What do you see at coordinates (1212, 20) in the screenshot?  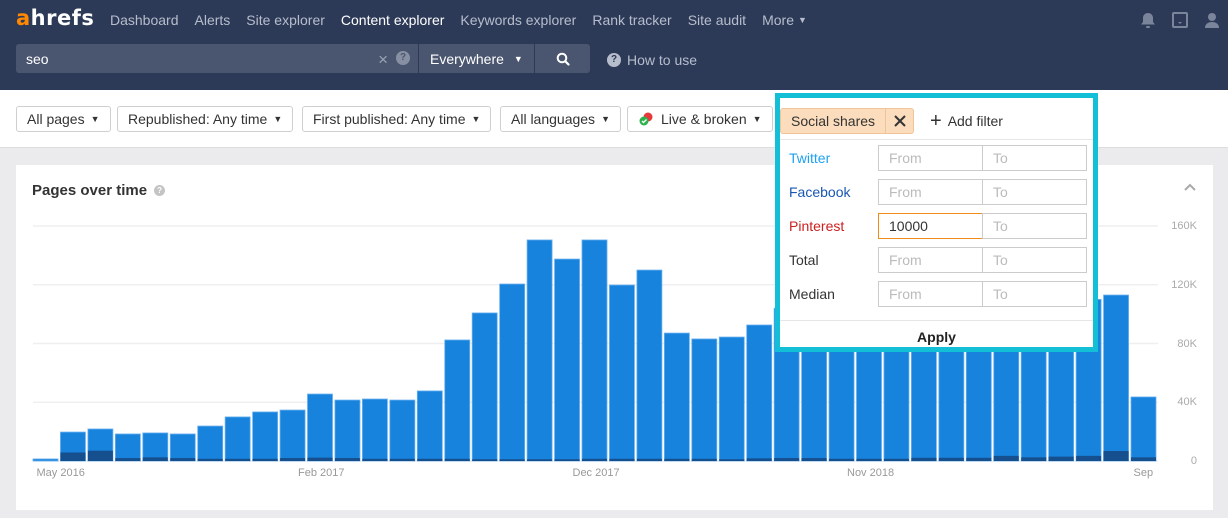 I see `user-icon` at bounding box center [1212, 20].